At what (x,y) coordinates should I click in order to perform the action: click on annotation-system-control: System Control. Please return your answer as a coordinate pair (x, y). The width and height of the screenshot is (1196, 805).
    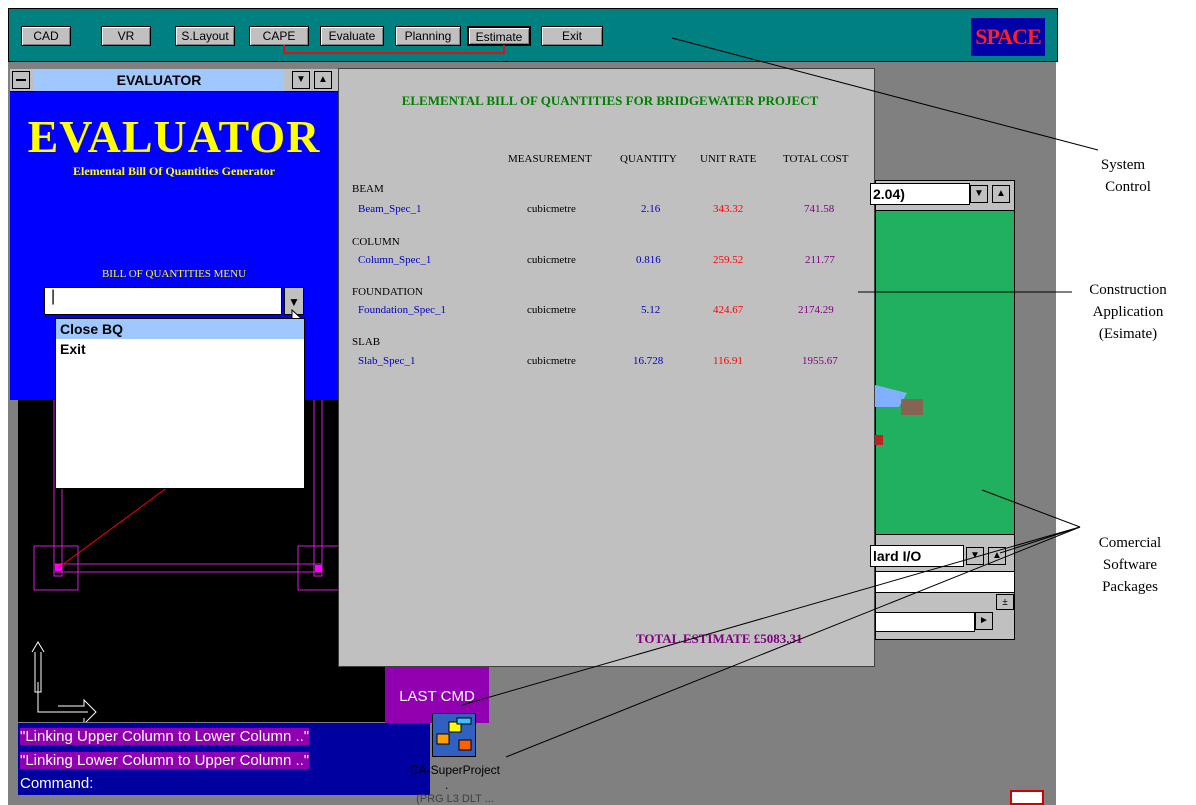
    Looking at the image, I should click on (1125, 176).